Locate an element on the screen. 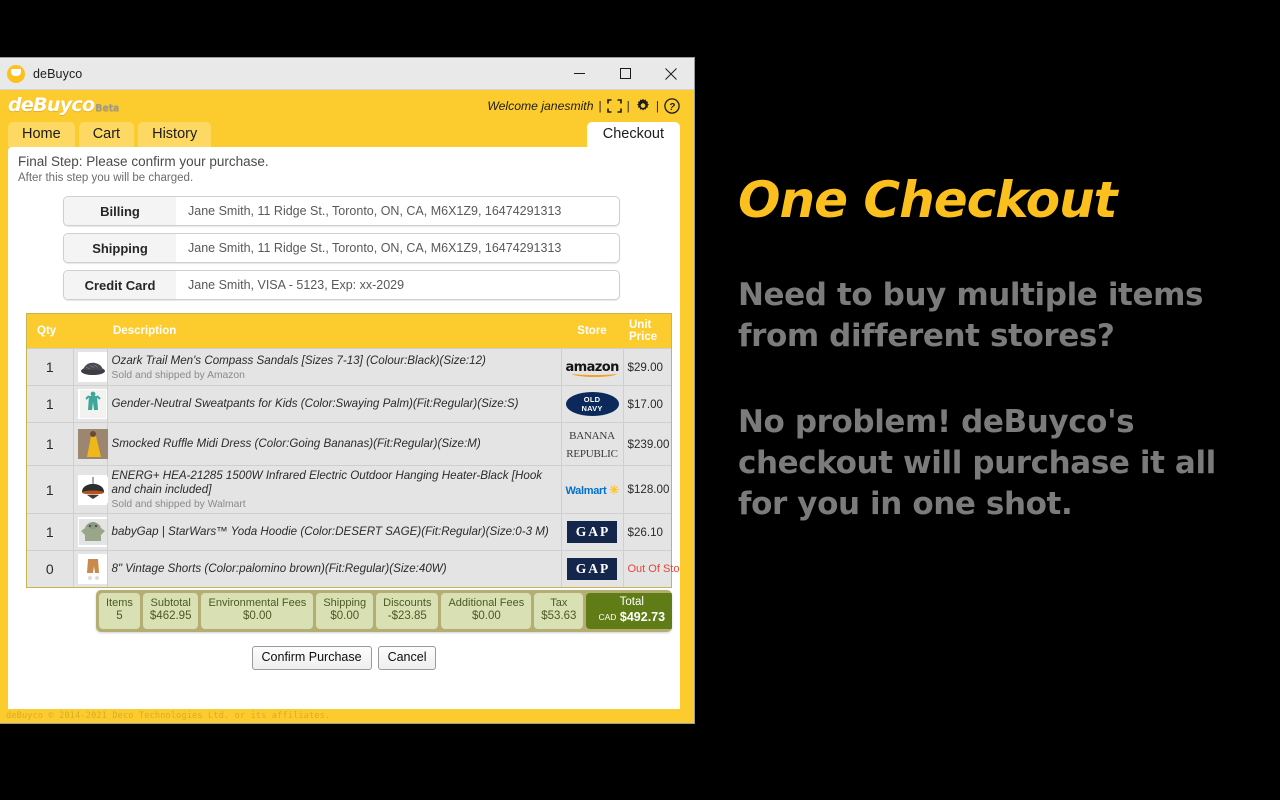 This screenshot has height=800, width=1280. totals-items-value: 5 is located at coordinates (119, 616).